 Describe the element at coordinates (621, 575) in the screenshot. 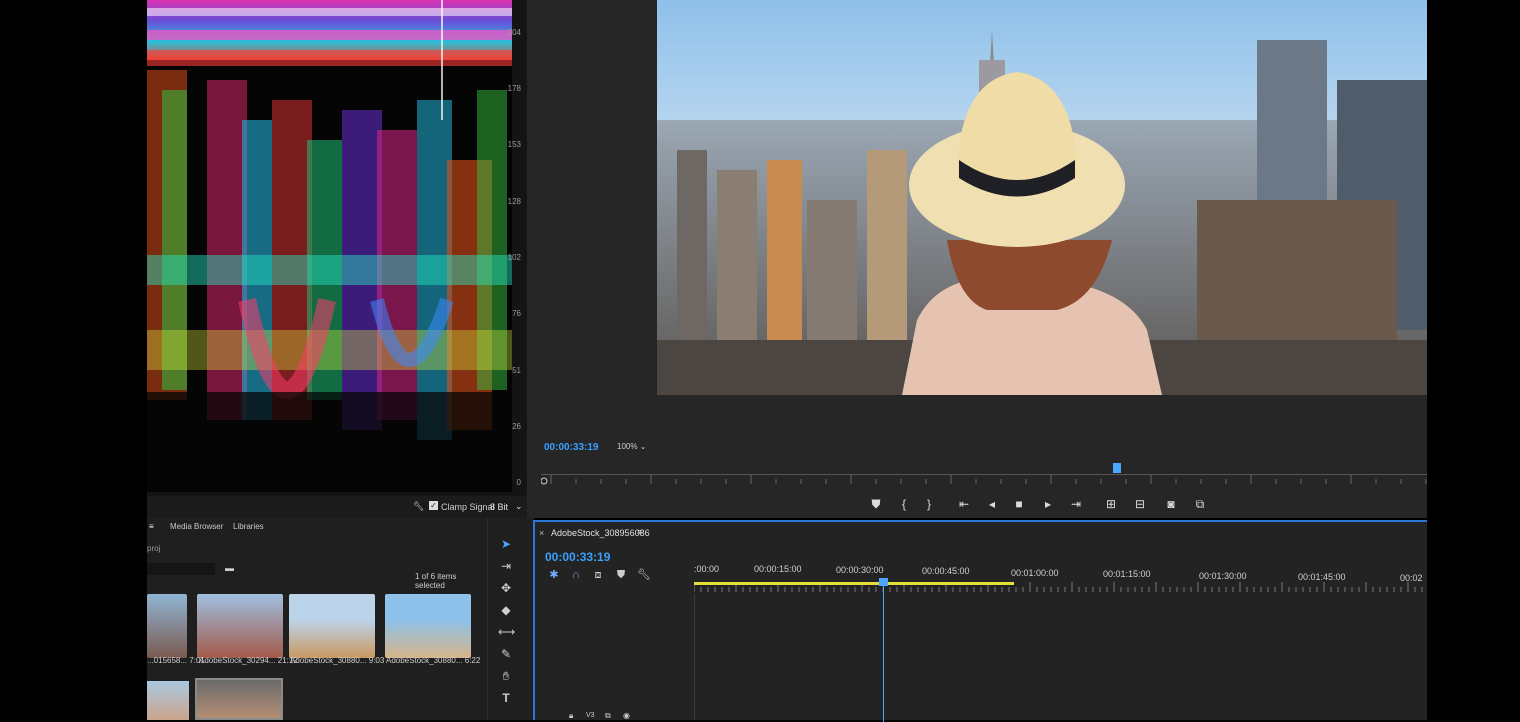

I see `add-marker-icon: ⛊` at that location.